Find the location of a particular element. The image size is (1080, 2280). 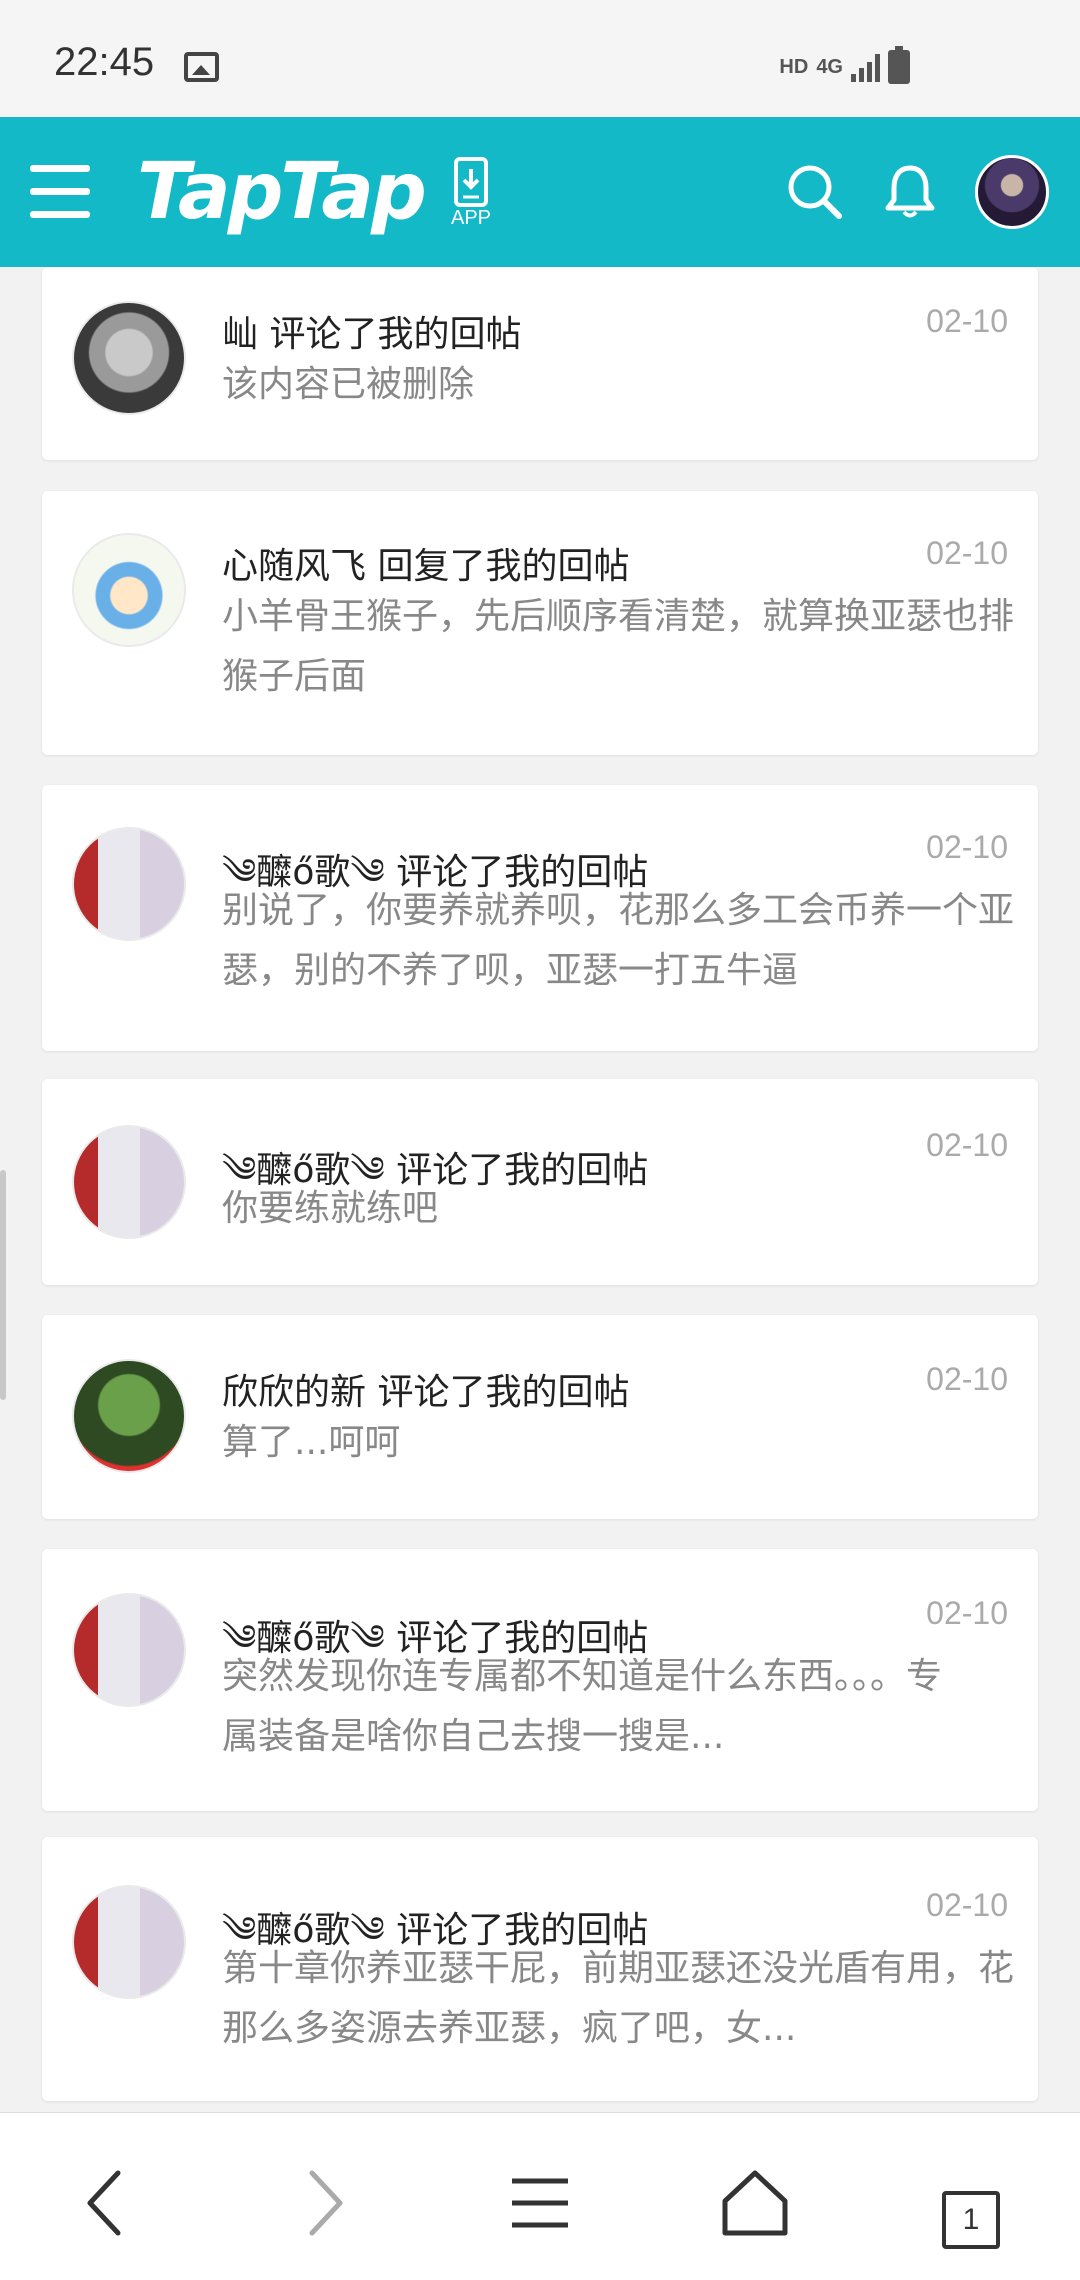

status-indicators: HD 4G is located at coordinates (844, 65).